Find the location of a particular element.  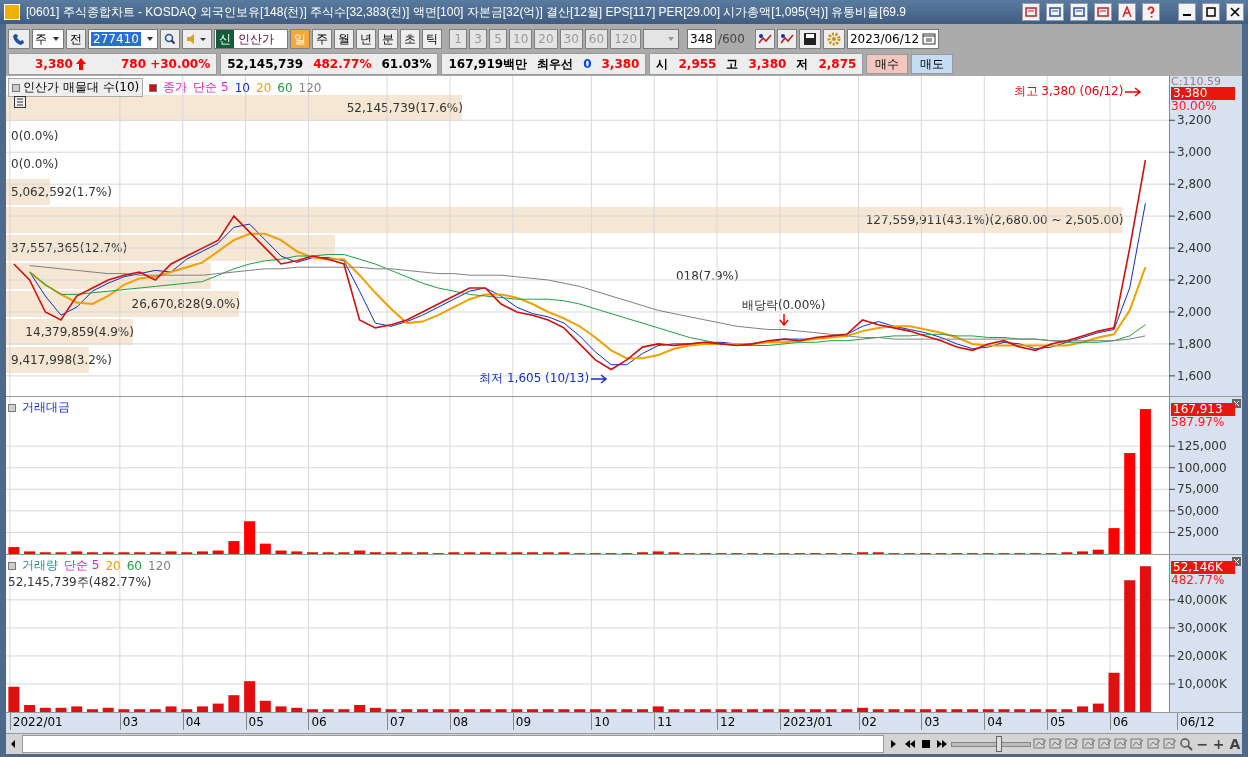

period-tab: 주 is located at coordinates (322, 39).